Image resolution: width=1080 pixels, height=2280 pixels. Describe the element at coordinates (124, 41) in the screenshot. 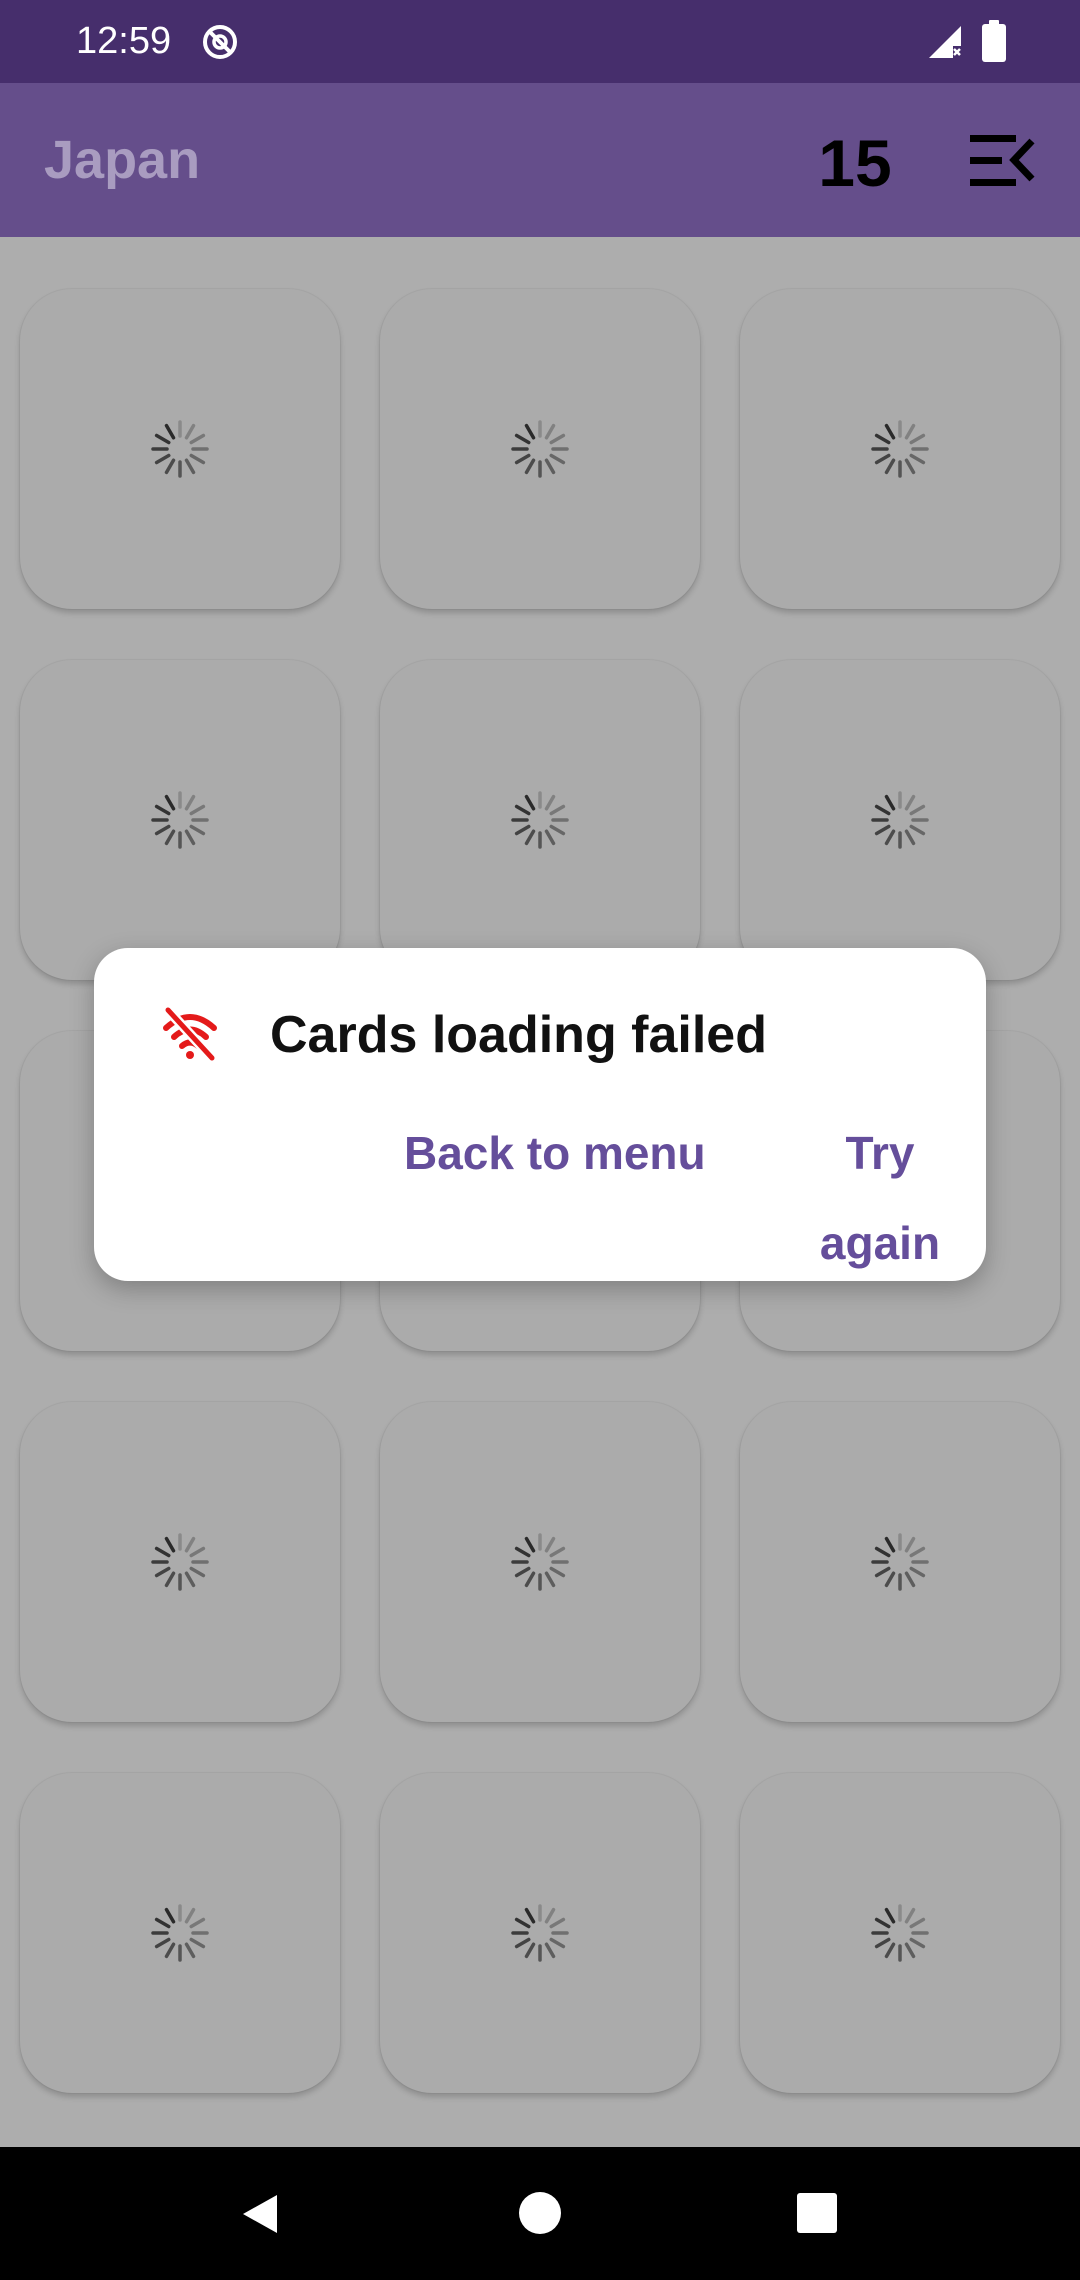

I see `status-time: 12:59` at that location.